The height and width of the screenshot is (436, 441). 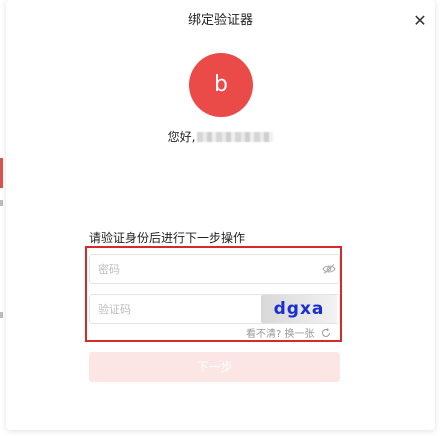 What do you see at coordinates (167, 238) in the screenshot?
I see `verify-instruction: 请验证身份后进行下一步操作` at bounding box center [167, 238].